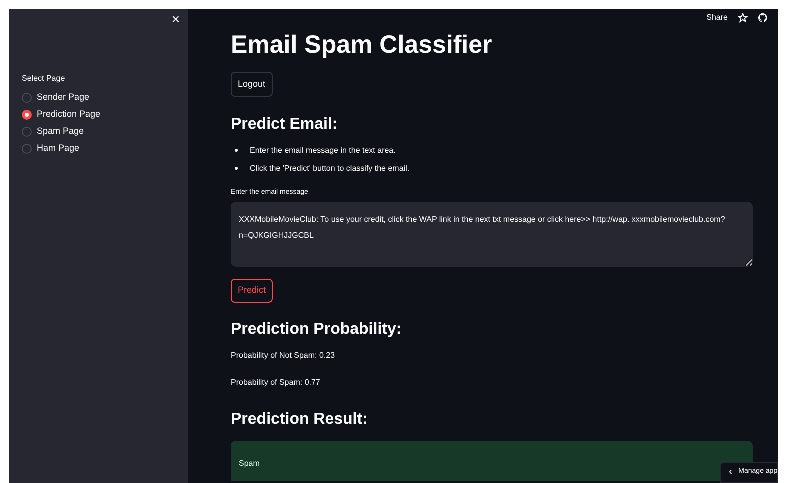 The image size is (786, 483). Describe the element at coordinates (492, 234) in the screenshot. I see `message-field: XXXMobileMovieClub: To use your credit, click the WAP link in the next txt message or click here>> http://wap. xxxmobilemovieclub.com?n=QJKGIGHJJGCBL` at that location.